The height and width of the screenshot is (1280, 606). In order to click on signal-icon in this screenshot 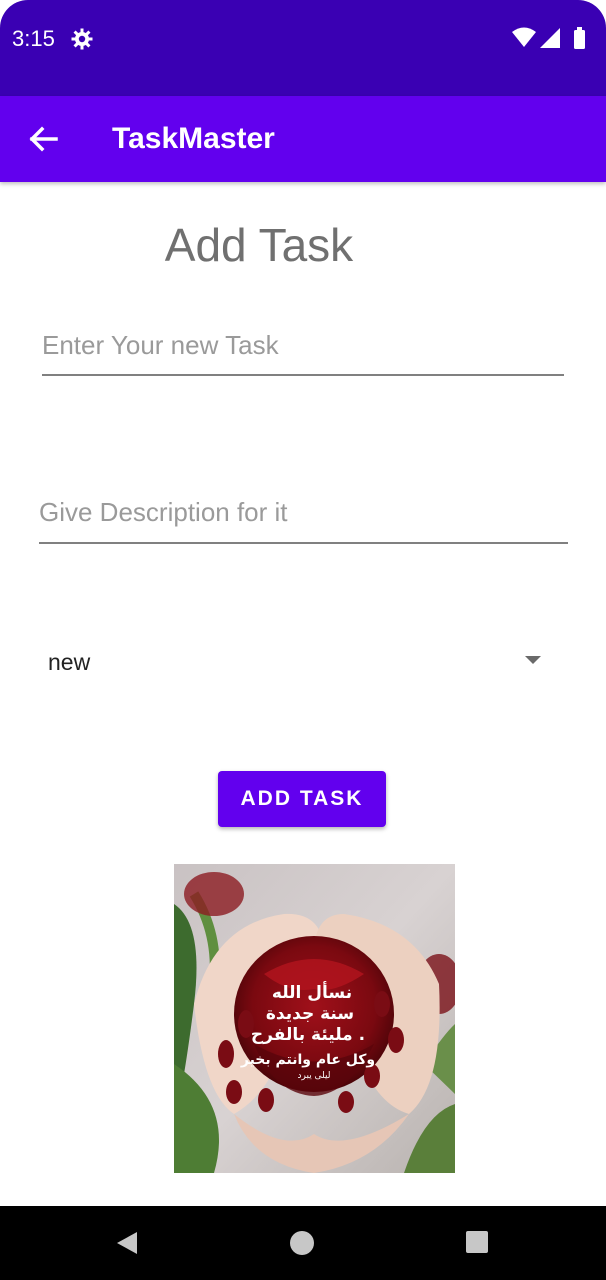, I will do `click(550, 38)`.